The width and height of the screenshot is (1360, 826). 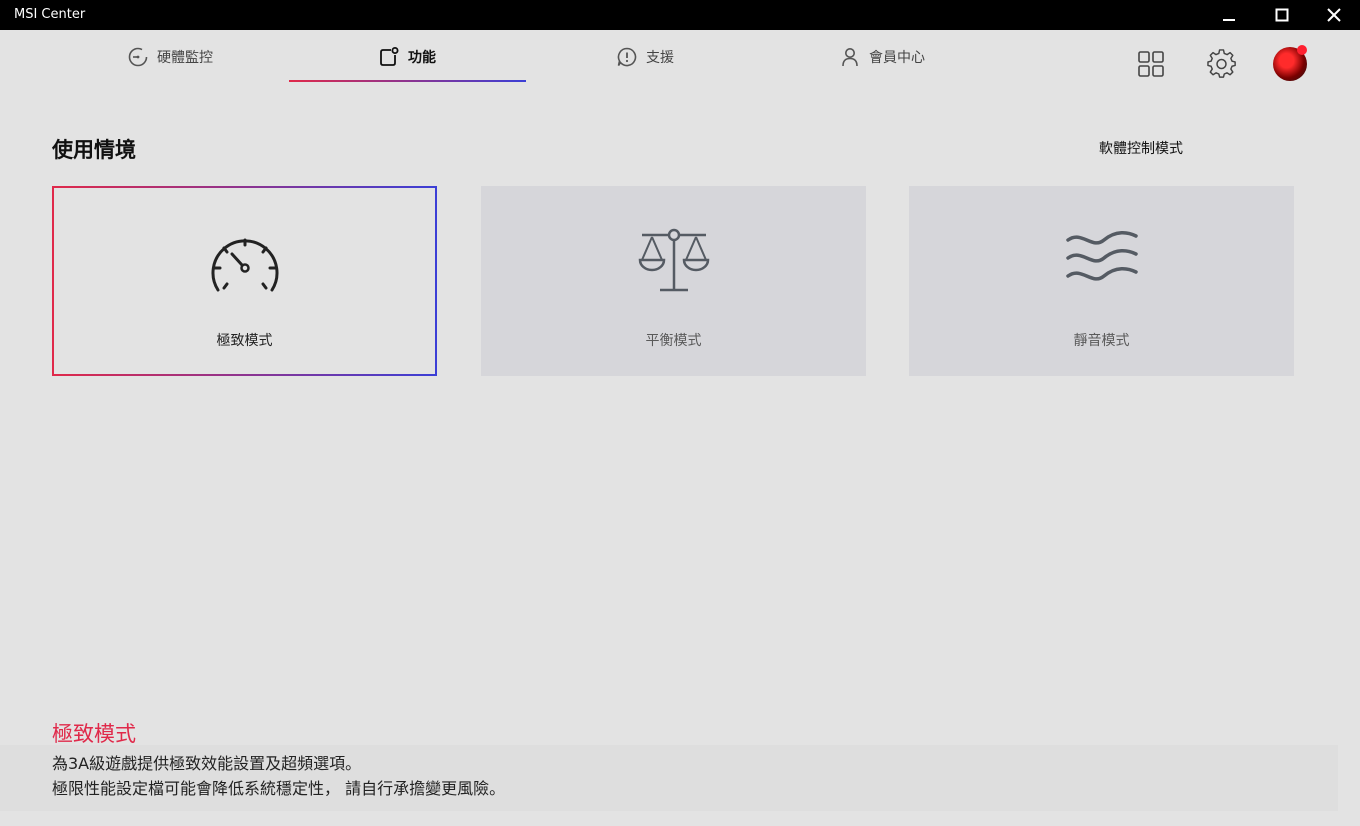 I want to click on apps-grid-button, so click(x=1151, y=64).